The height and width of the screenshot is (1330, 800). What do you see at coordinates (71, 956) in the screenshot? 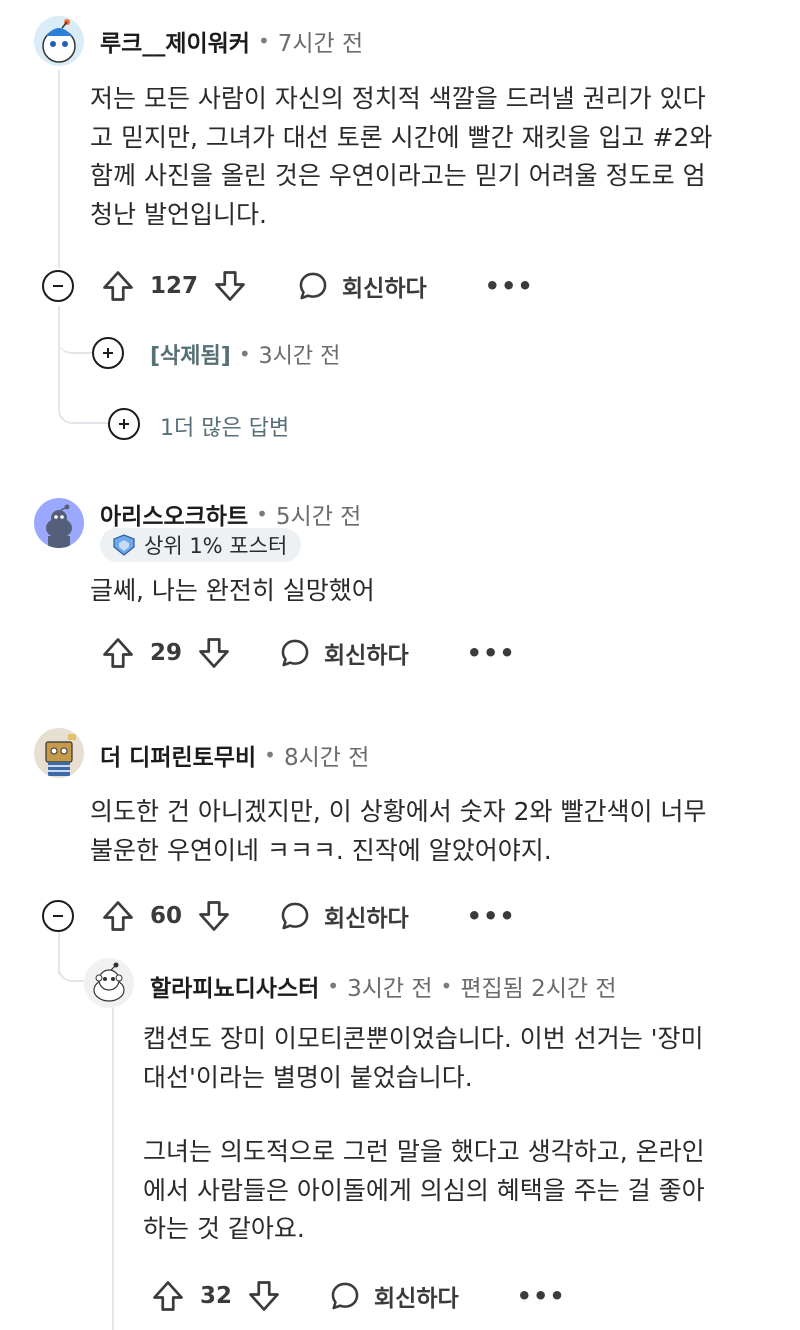
I see `thread-curve-reply` at bounding box center [71, 956].